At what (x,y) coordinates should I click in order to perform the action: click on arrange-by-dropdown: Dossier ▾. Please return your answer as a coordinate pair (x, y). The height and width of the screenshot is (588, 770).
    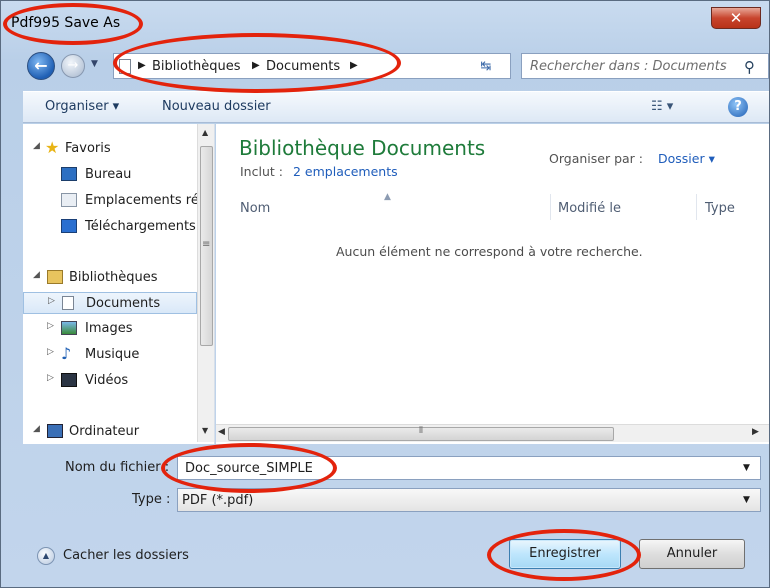
    Looking at the image, I should click on (686, 158).